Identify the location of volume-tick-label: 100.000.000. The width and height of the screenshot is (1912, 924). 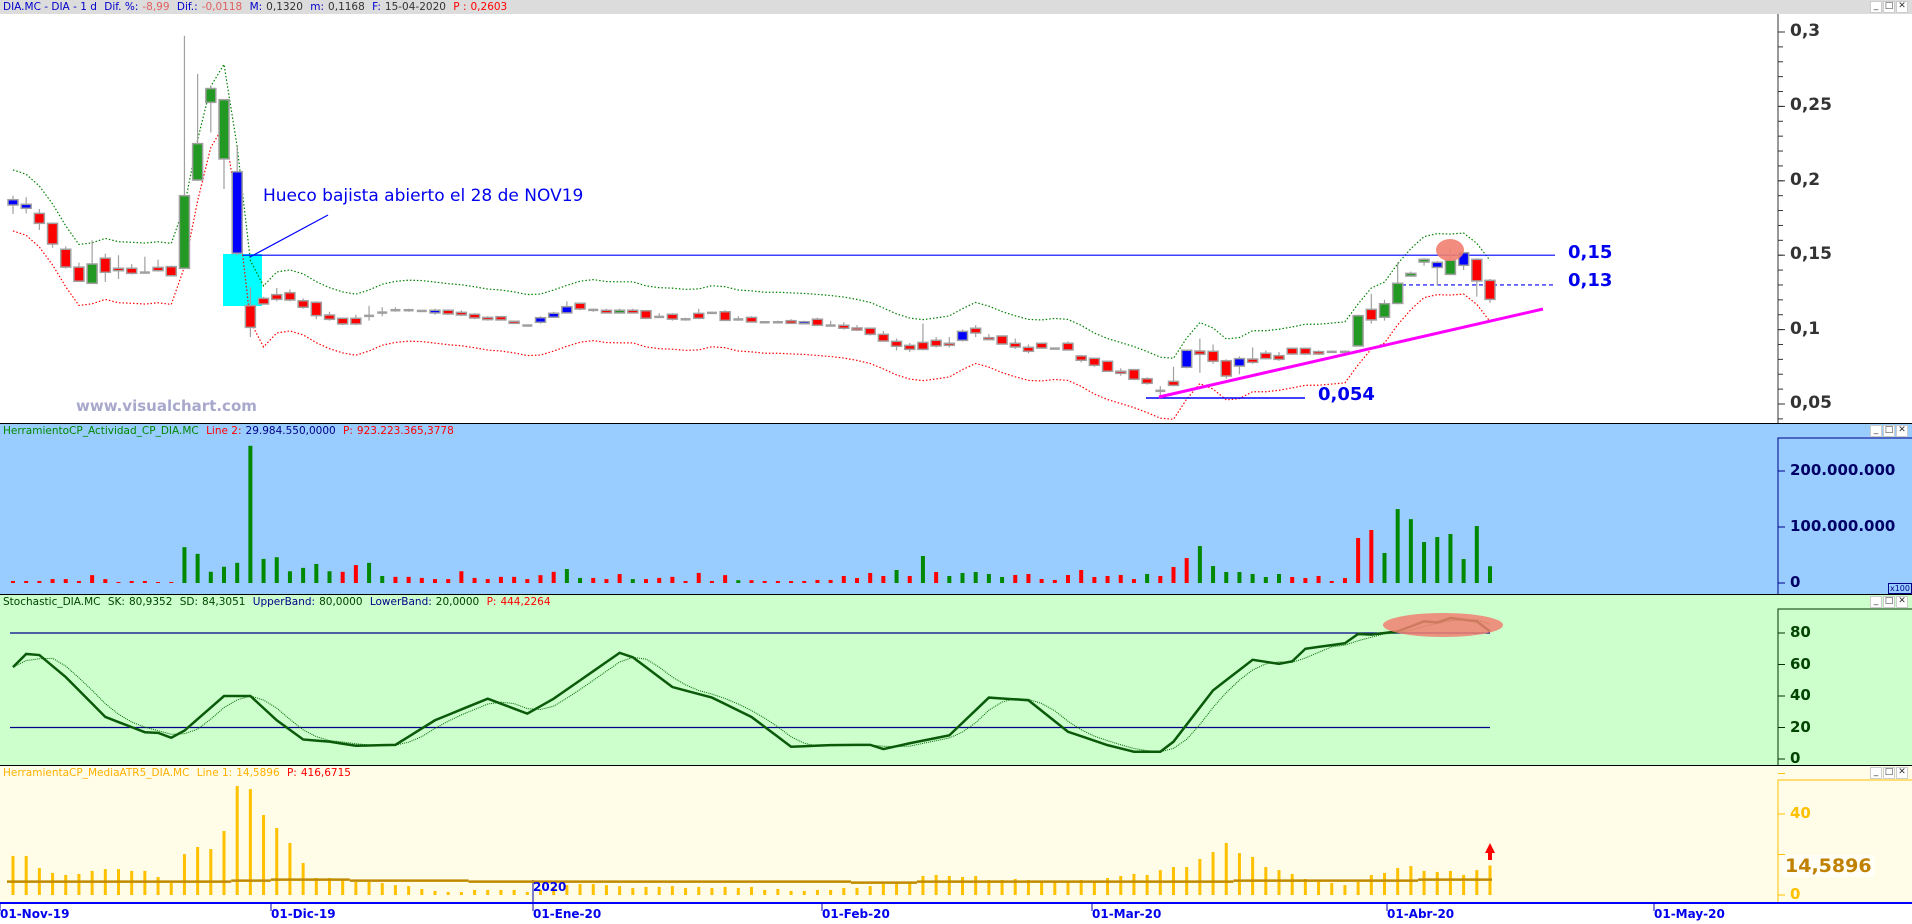
(1843, 526).